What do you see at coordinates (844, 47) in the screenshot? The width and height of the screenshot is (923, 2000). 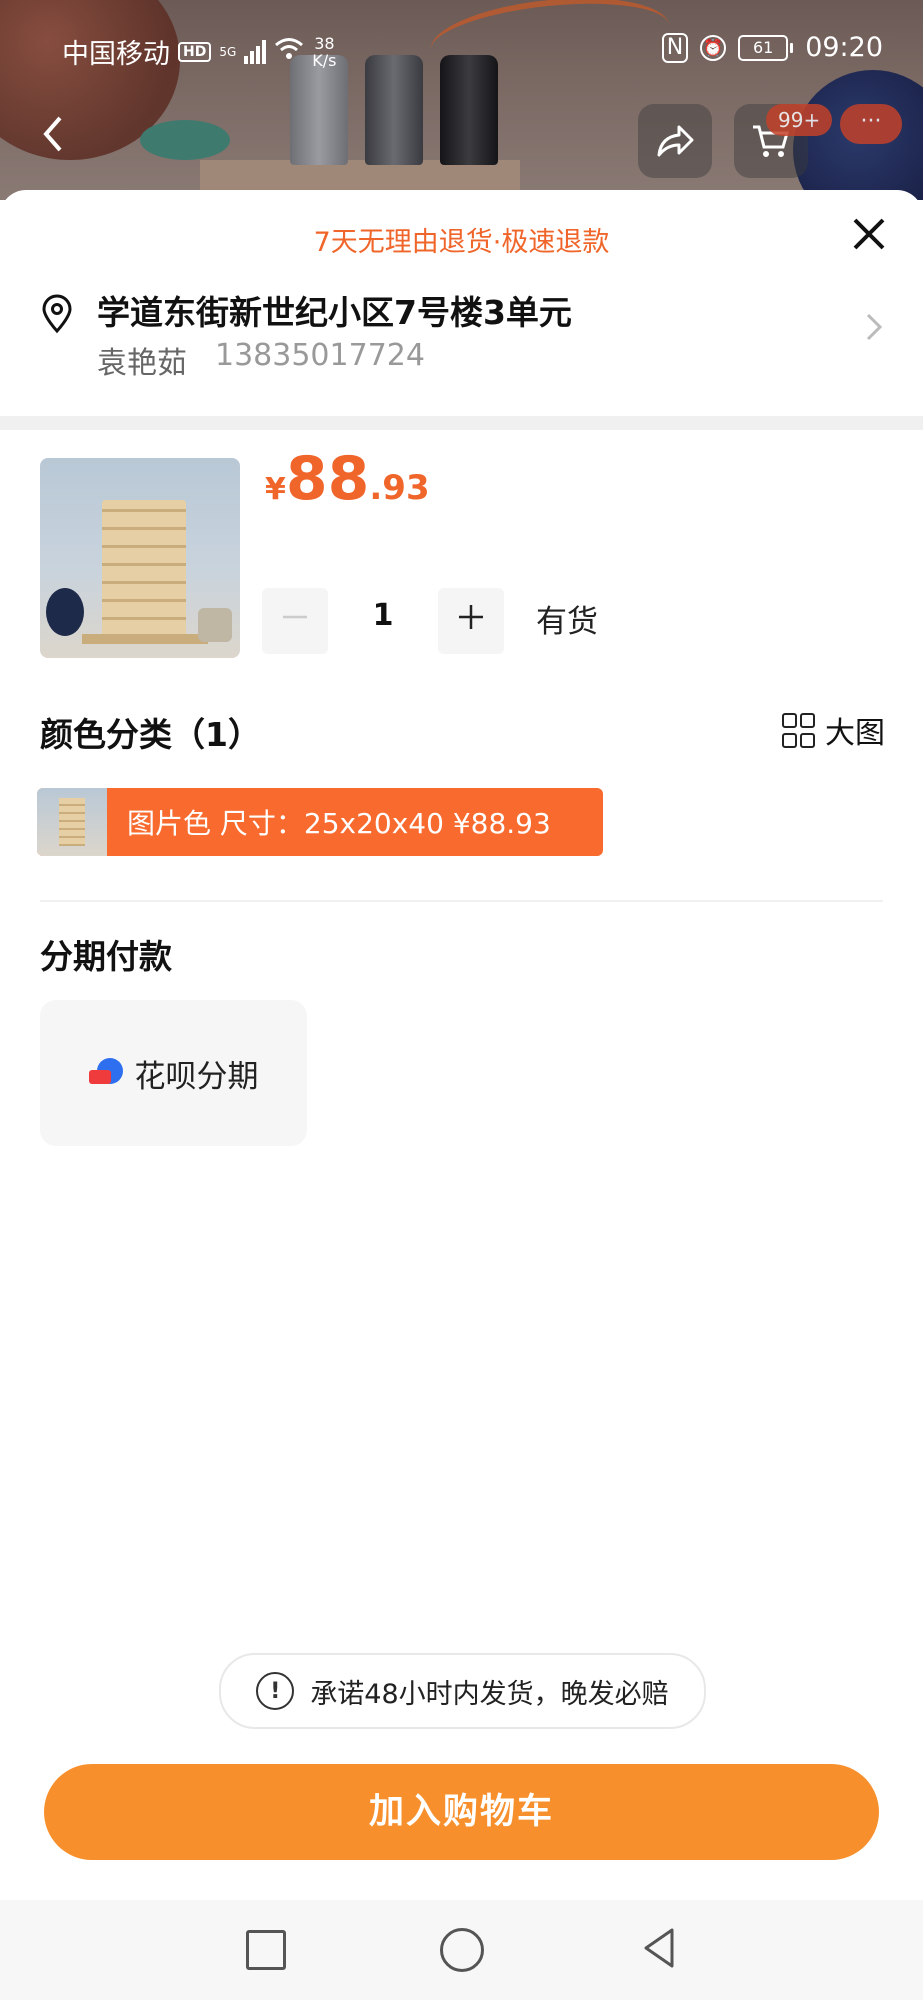 I see `clock: 09:20` at bounding box center [844, 47].